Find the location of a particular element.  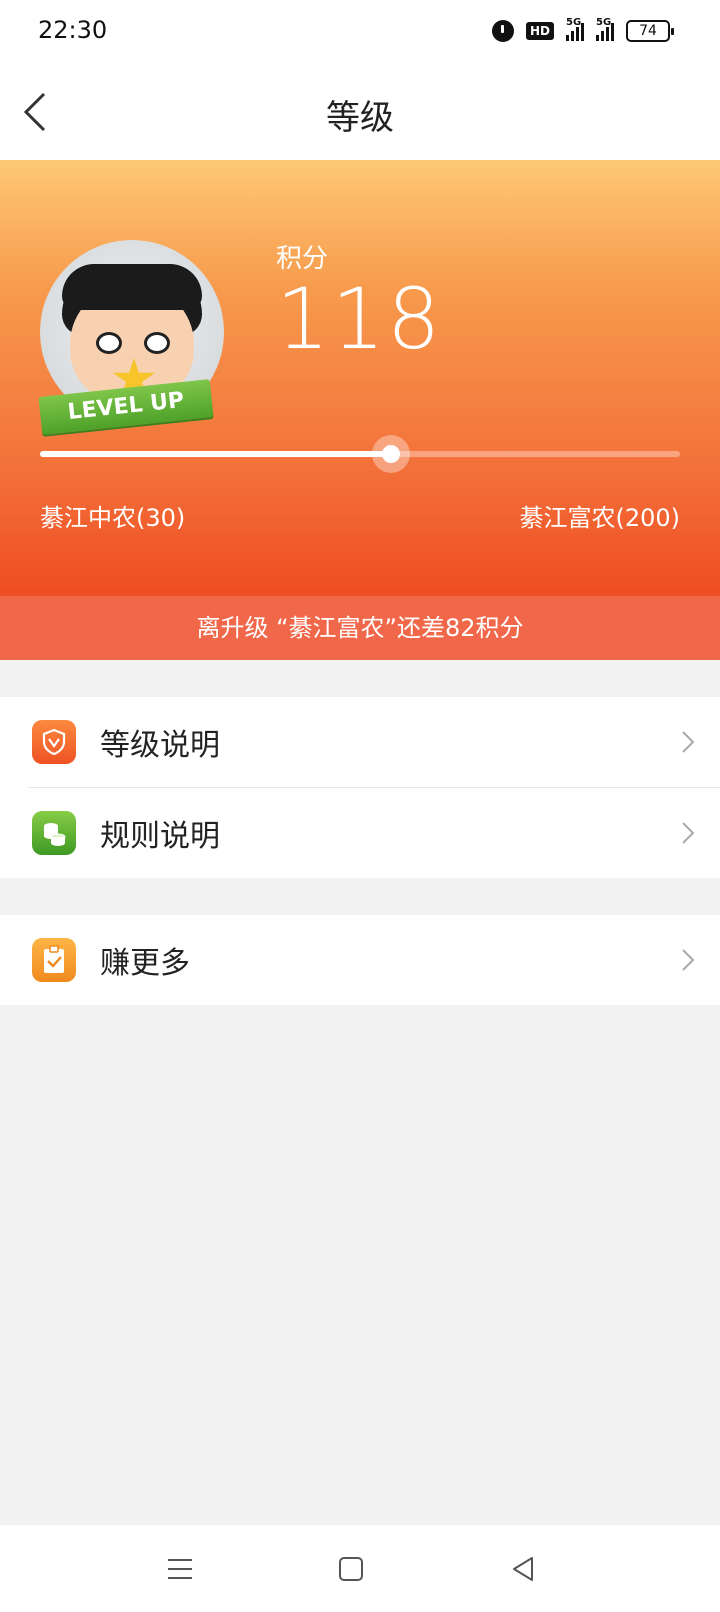

menu-item-earn-more: 赚更多 is located at coordinates (360, 960).